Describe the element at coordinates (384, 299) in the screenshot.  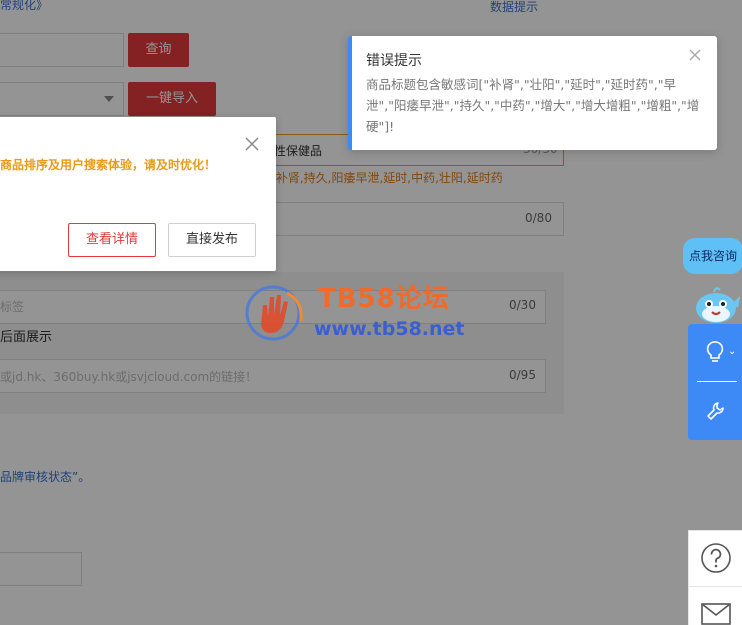
I see `watermark-title: TB58论坛` at that location.